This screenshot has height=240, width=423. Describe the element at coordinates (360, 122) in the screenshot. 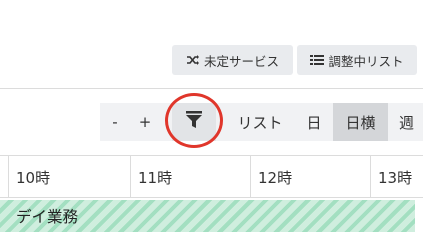

I see `view-day-horizontal-button: 日横` at that location.